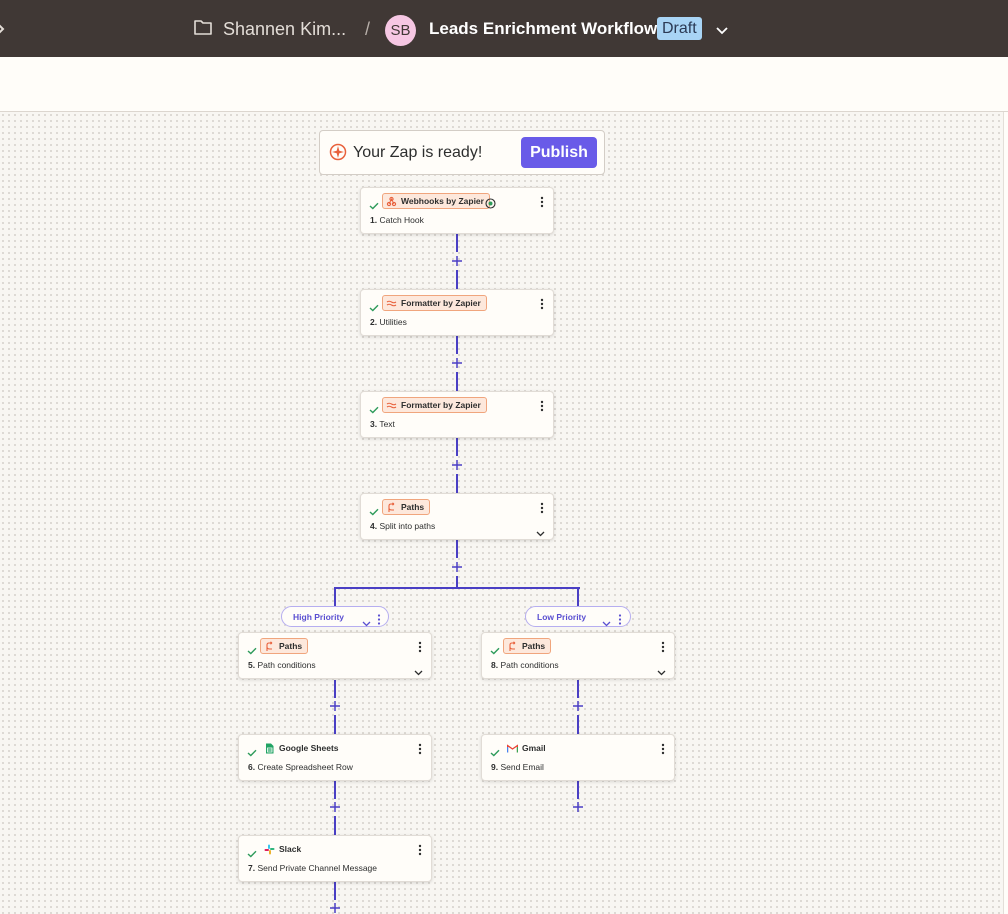  What do you see at coordinates (302, 748) in the screenshot?
I see `app-chip: Google Sheets` at bounding box center [302, 748].